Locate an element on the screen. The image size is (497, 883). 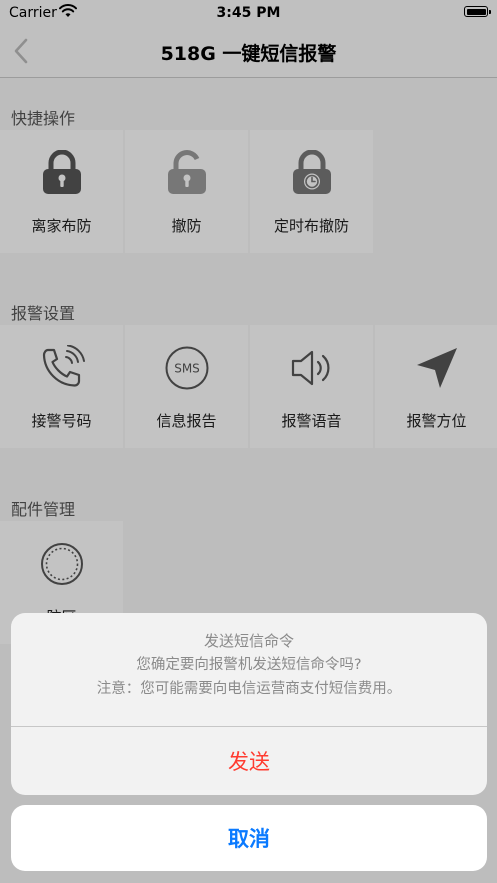
cancel-button: 取消 is located at coordinates (249, 838).